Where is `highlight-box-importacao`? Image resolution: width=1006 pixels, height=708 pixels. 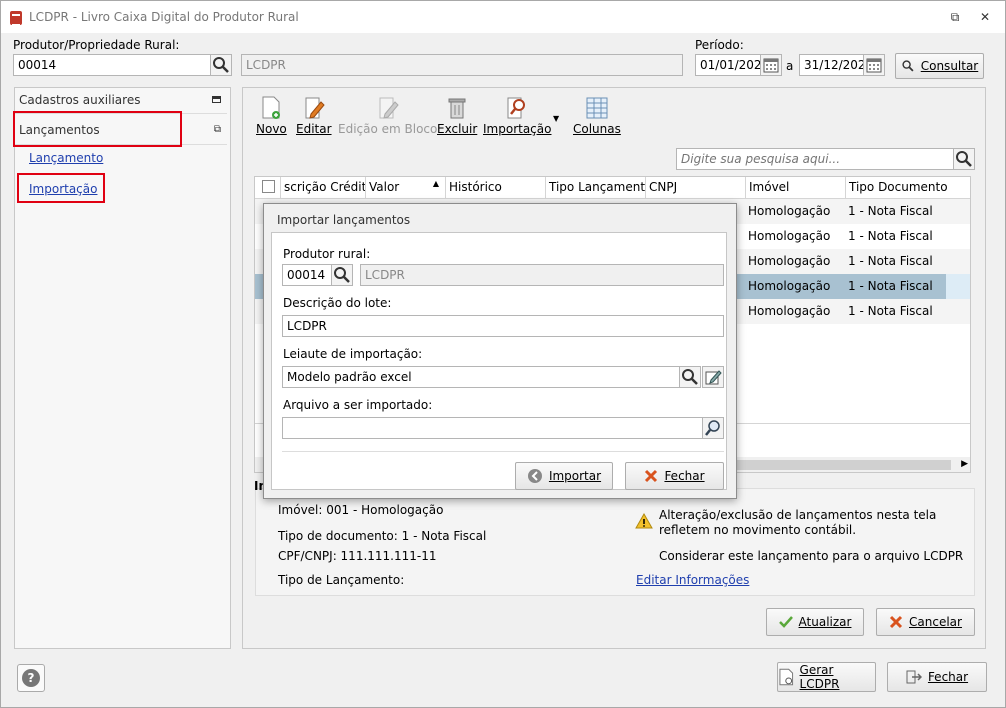
highlight-box-importacao is located at coordinates (61, 188).